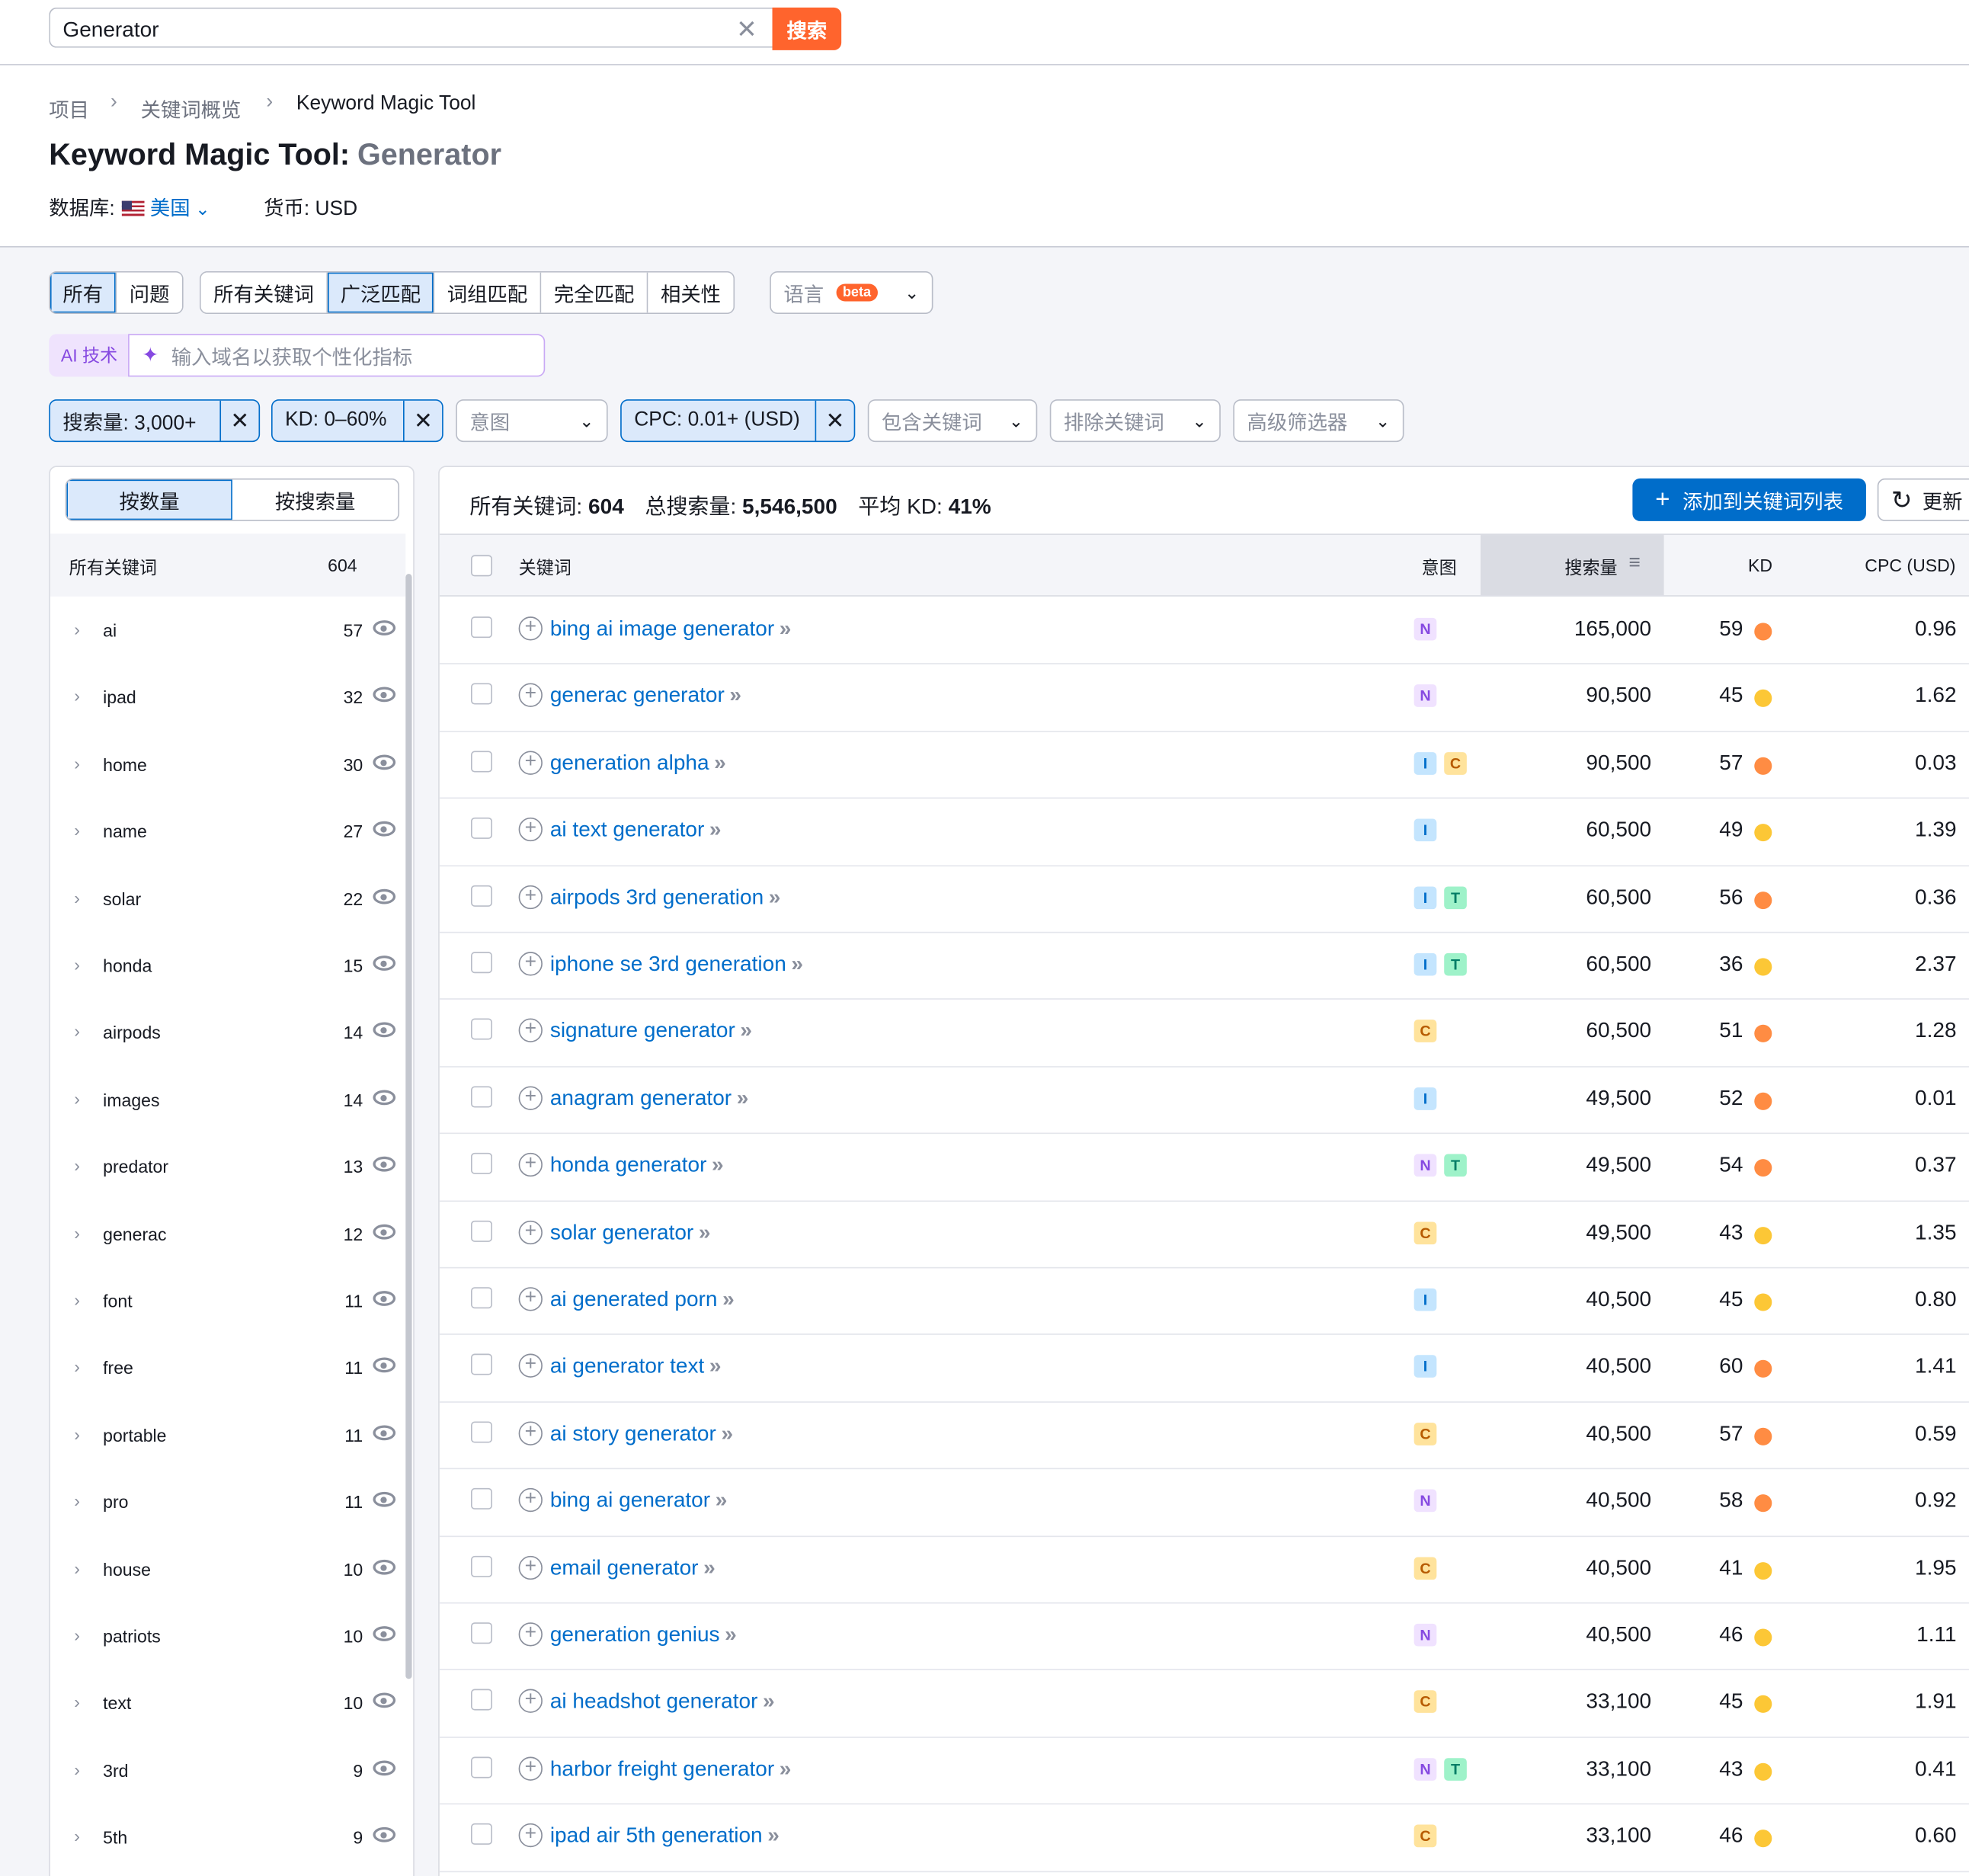 The height and width of the screenshot is (1876, 1969). I want to click on group-item-name: › name 27, so click(228, 831).